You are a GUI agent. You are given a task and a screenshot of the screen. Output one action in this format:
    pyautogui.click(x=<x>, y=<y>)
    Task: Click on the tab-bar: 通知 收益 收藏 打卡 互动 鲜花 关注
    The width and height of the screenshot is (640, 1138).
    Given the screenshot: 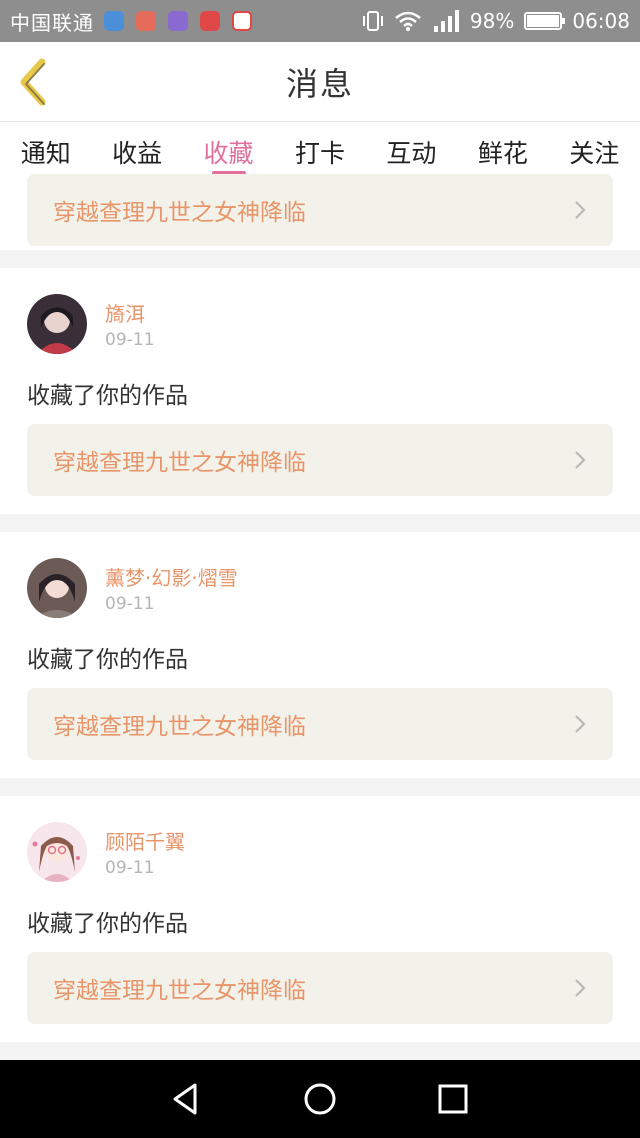 What is the action you would take?
    pyautogui.click(x=320, y=152)
    